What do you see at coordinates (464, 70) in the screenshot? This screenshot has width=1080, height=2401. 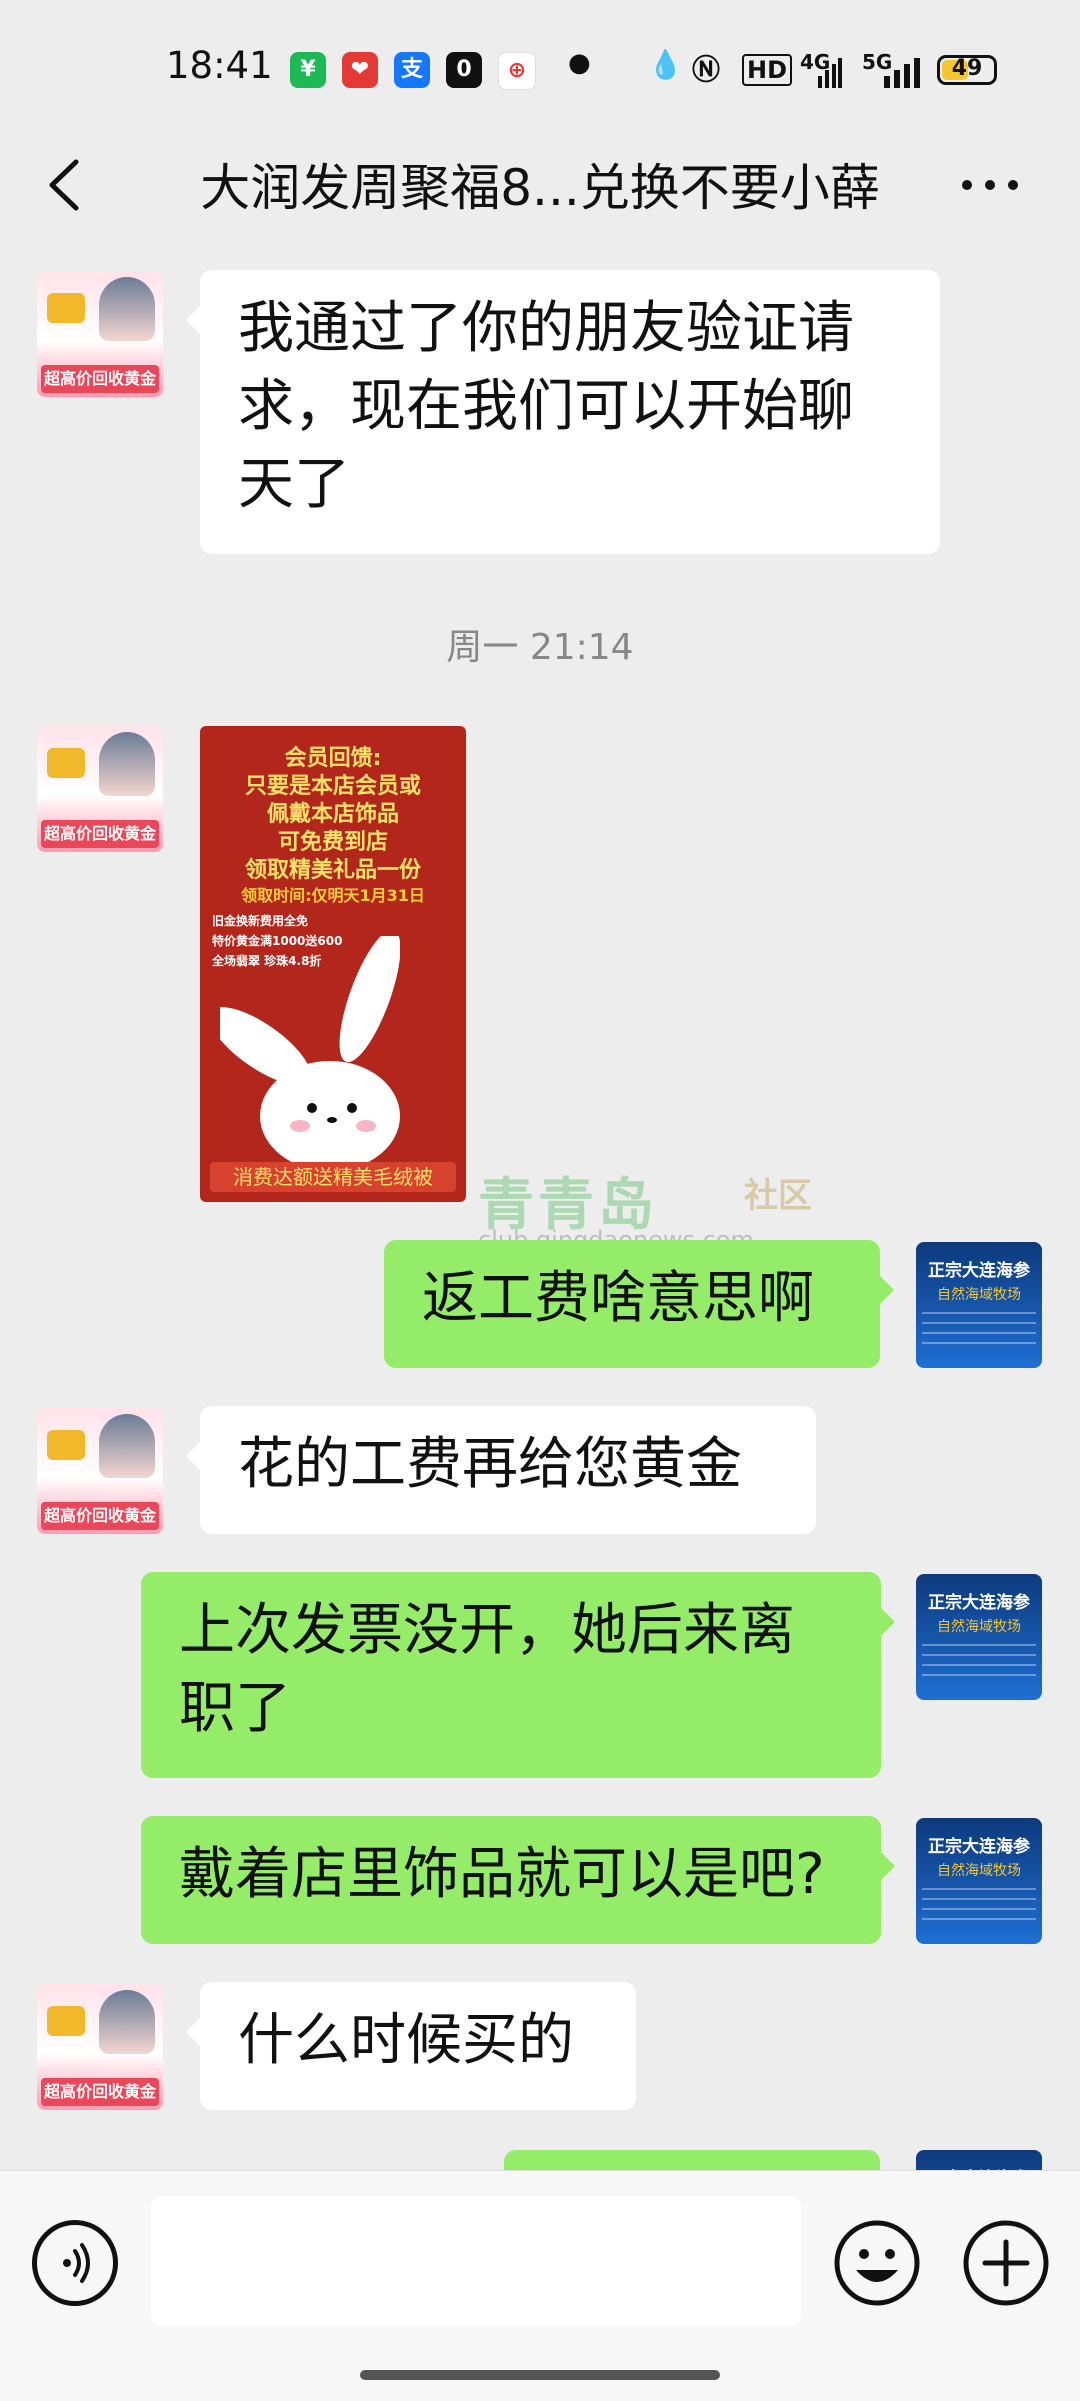 I see `oppo-app-icon: 0` at bounding box center [464, 70].